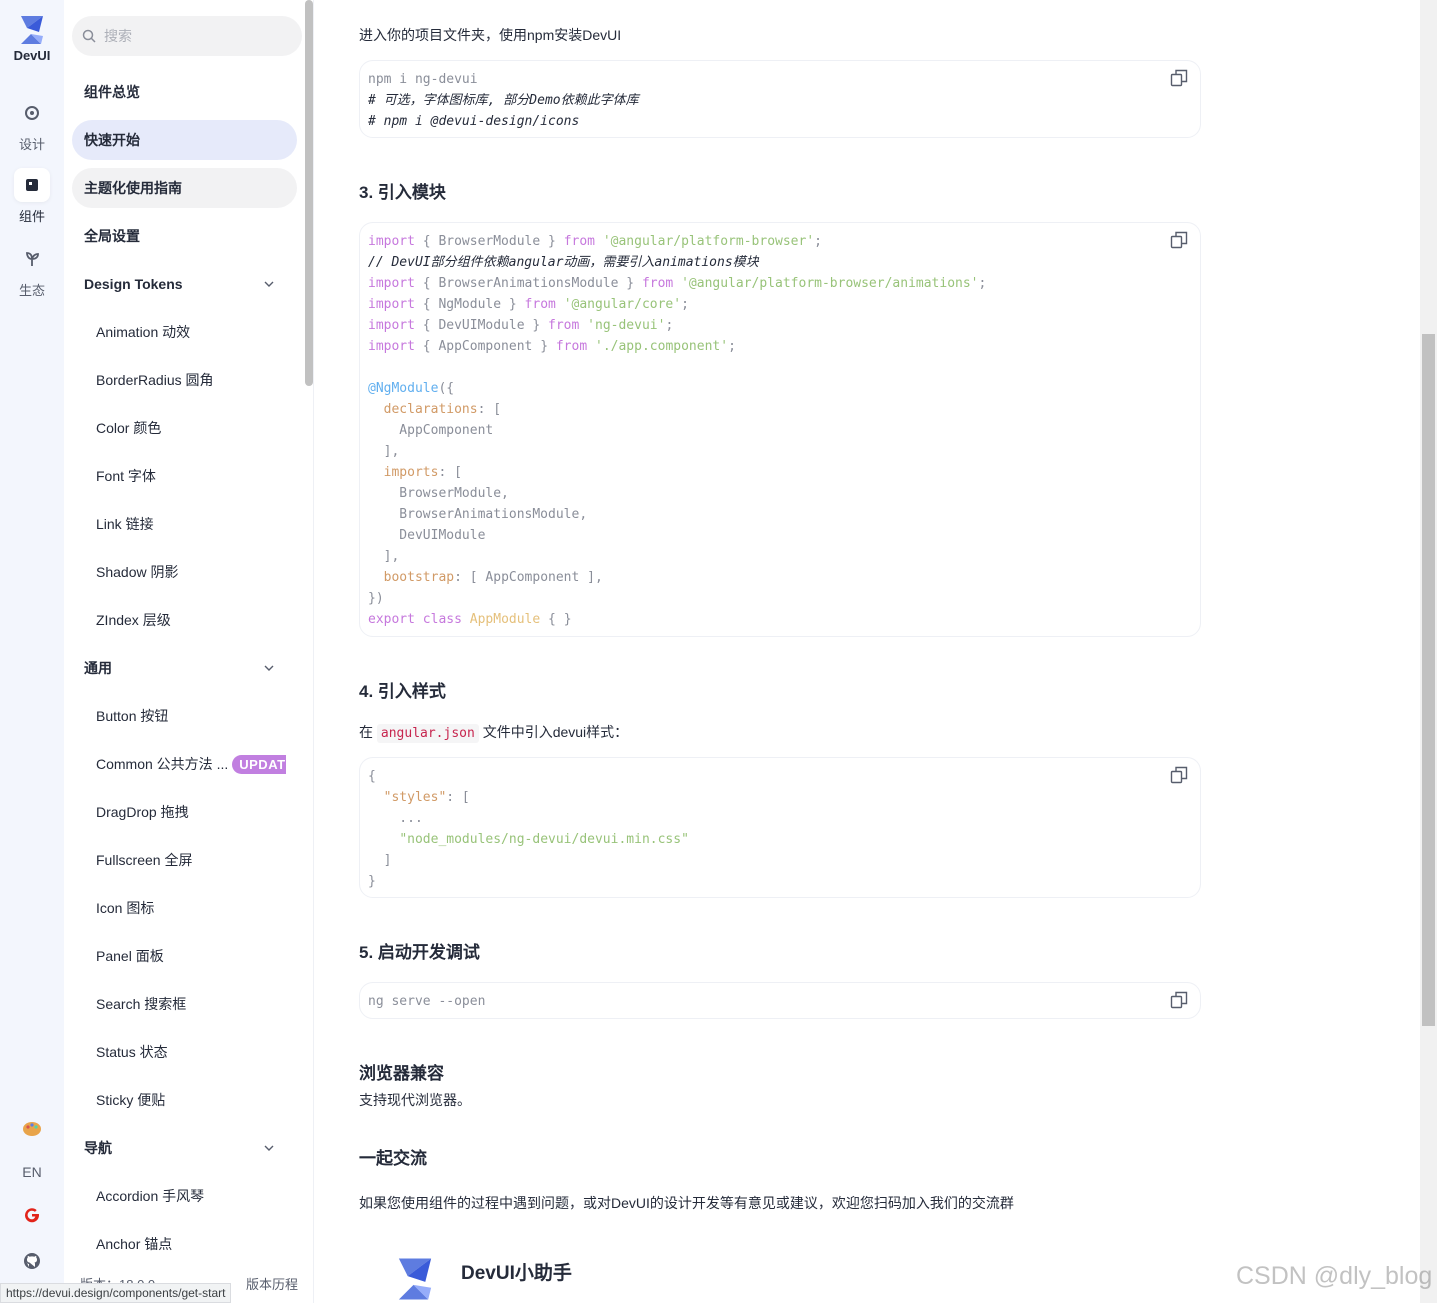 Image resolution: width=1437 pixels, height=1303 pixels. I want to click on nav-global-config: 全局设置, so click(184, 236).